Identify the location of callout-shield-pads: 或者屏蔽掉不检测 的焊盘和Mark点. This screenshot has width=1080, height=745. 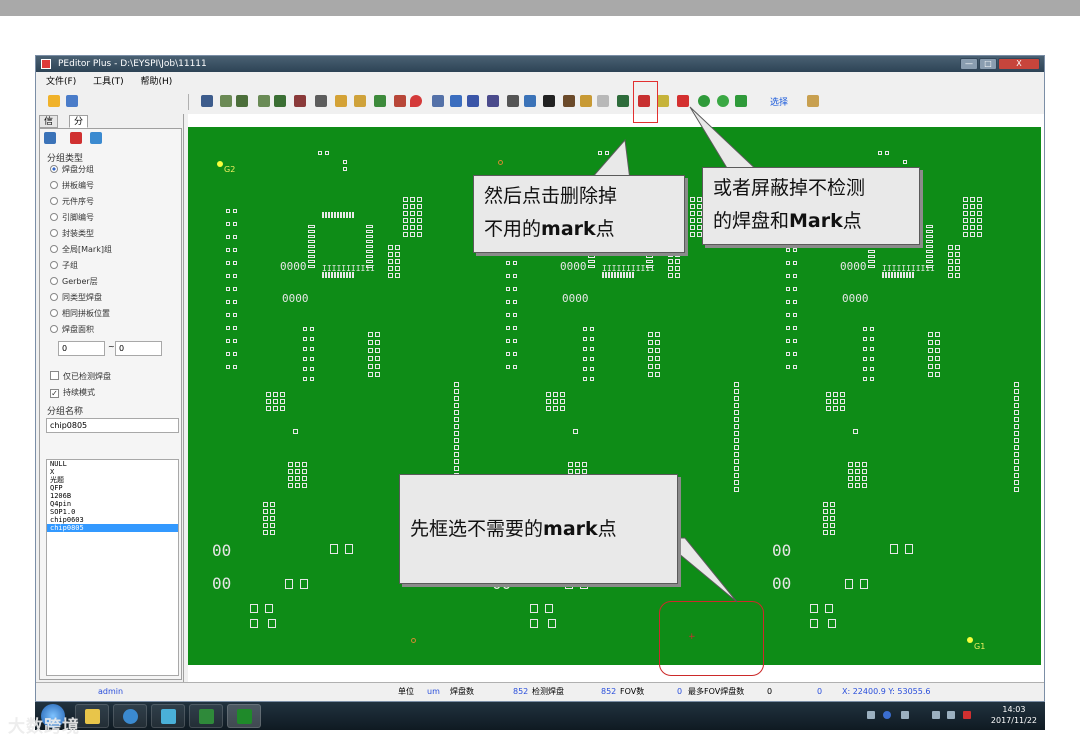
(811, 206).